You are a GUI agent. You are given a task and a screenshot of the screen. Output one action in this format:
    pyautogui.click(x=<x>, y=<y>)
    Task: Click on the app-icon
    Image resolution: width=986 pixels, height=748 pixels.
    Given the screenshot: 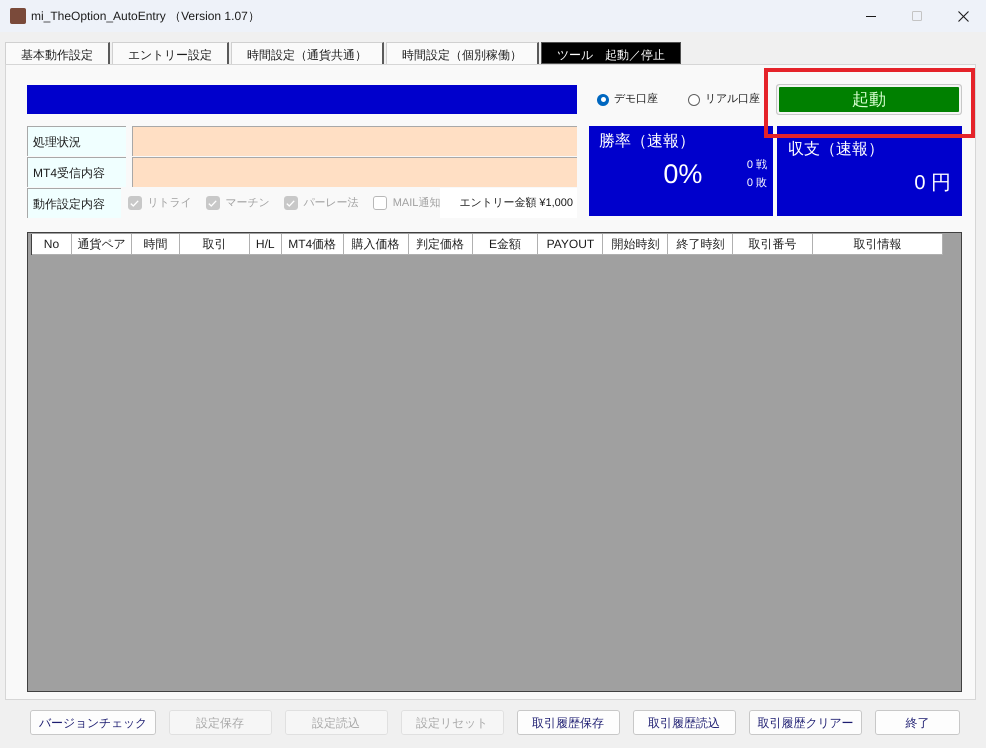 What is the action you would take?
    pyautogui.click(x=18, y=16)
    